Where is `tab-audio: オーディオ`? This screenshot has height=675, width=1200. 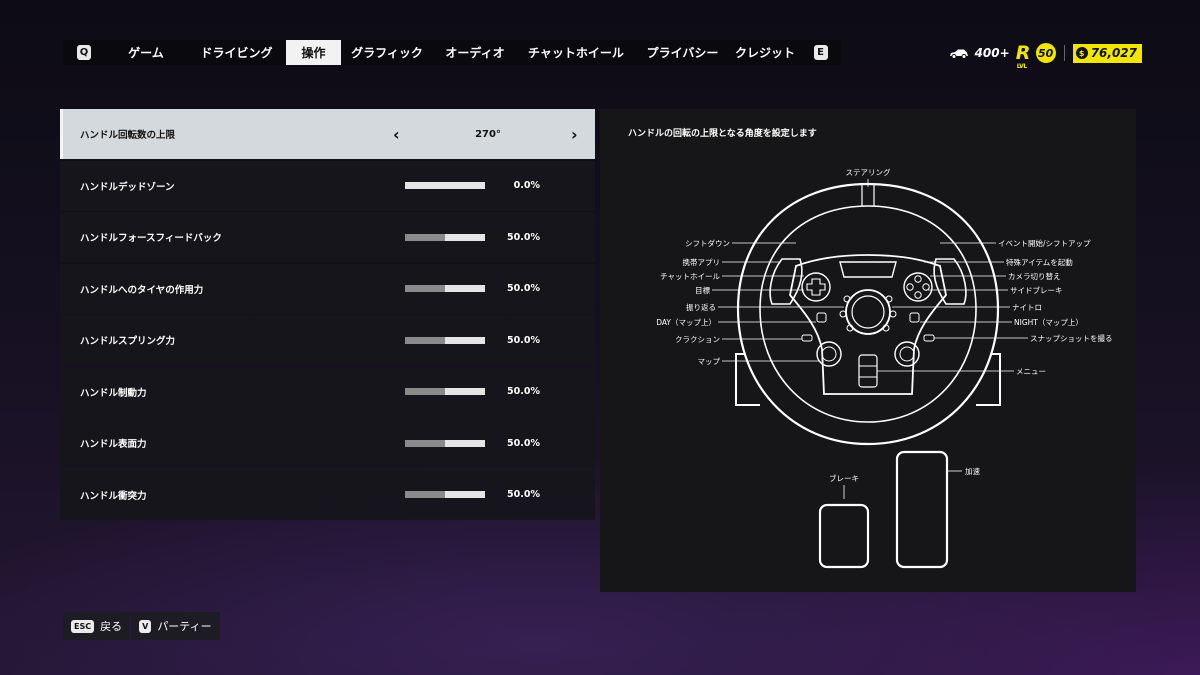 tab-audio: オーディオ is located at coordinates (475, 52).